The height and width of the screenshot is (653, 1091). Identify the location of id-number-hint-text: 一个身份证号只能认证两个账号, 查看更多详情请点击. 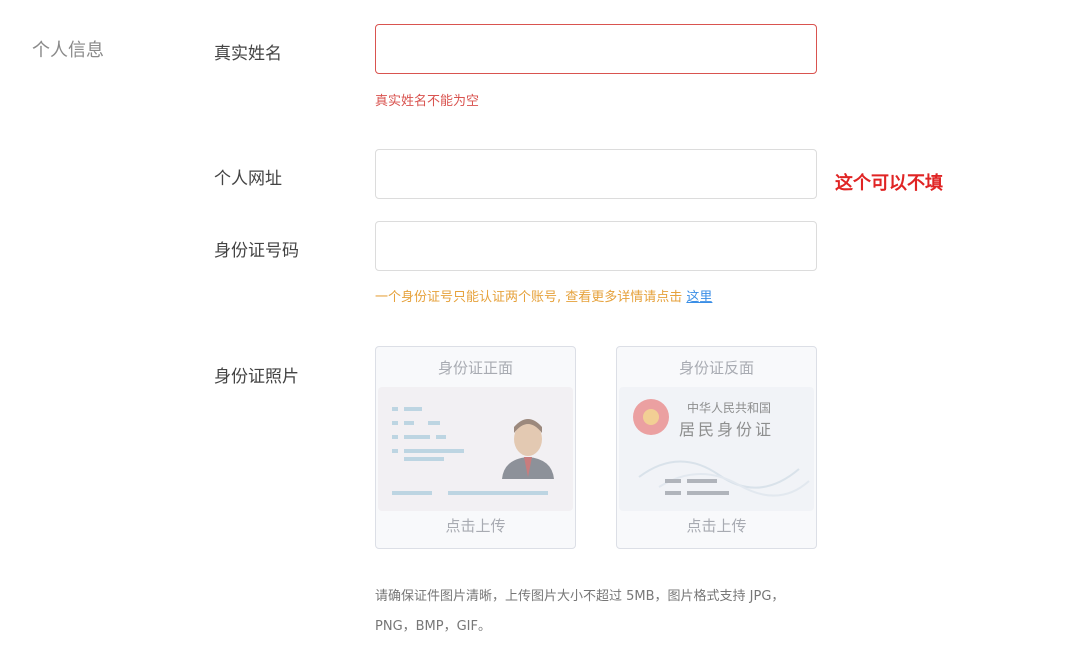
(529, 297).